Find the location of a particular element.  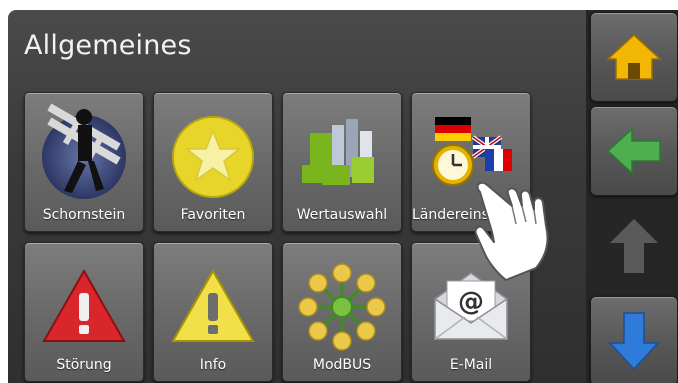

value-selection-icon is located at coordinates (338, 152).